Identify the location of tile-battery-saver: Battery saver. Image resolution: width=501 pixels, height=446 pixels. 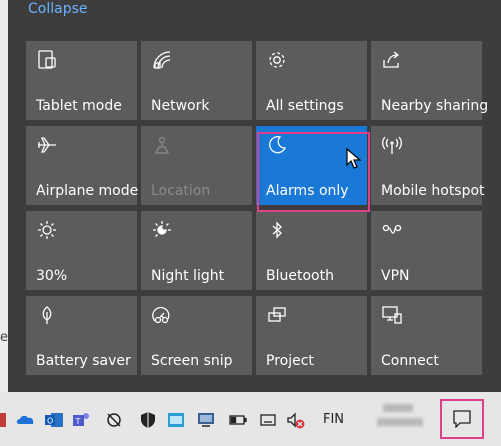
(81, 335).